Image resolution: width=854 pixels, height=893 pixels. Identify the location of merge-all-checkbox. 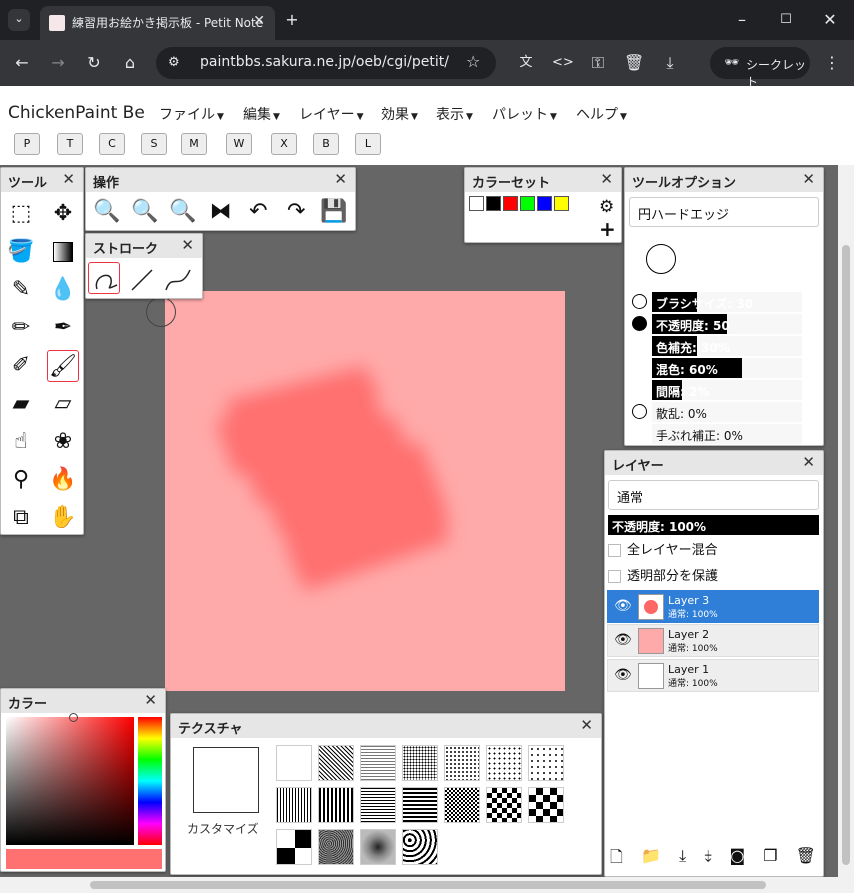
(614, 550).